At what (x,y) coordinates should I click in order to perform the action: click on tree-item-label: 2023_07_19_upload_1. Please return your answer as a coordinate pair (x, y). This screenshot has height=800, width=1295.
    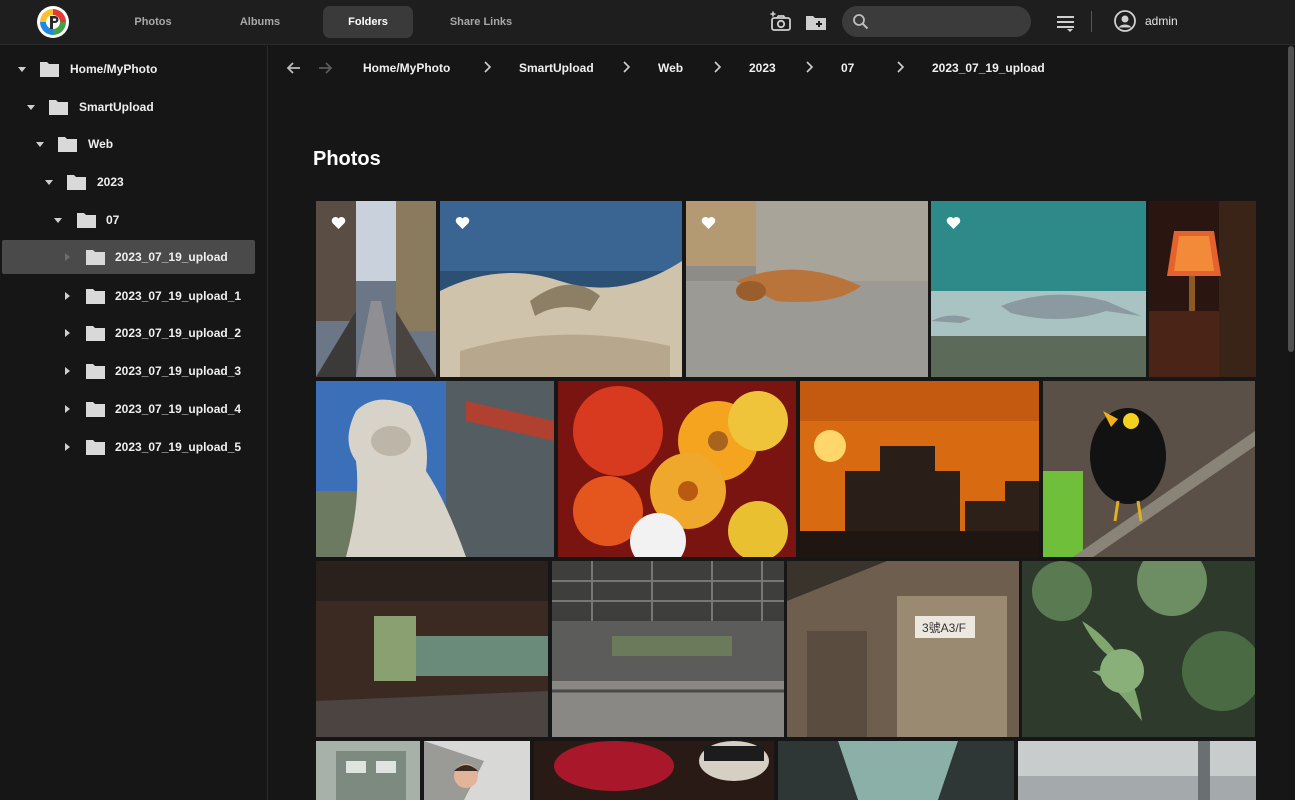
    Looking at the image, I should click on (178, 296).